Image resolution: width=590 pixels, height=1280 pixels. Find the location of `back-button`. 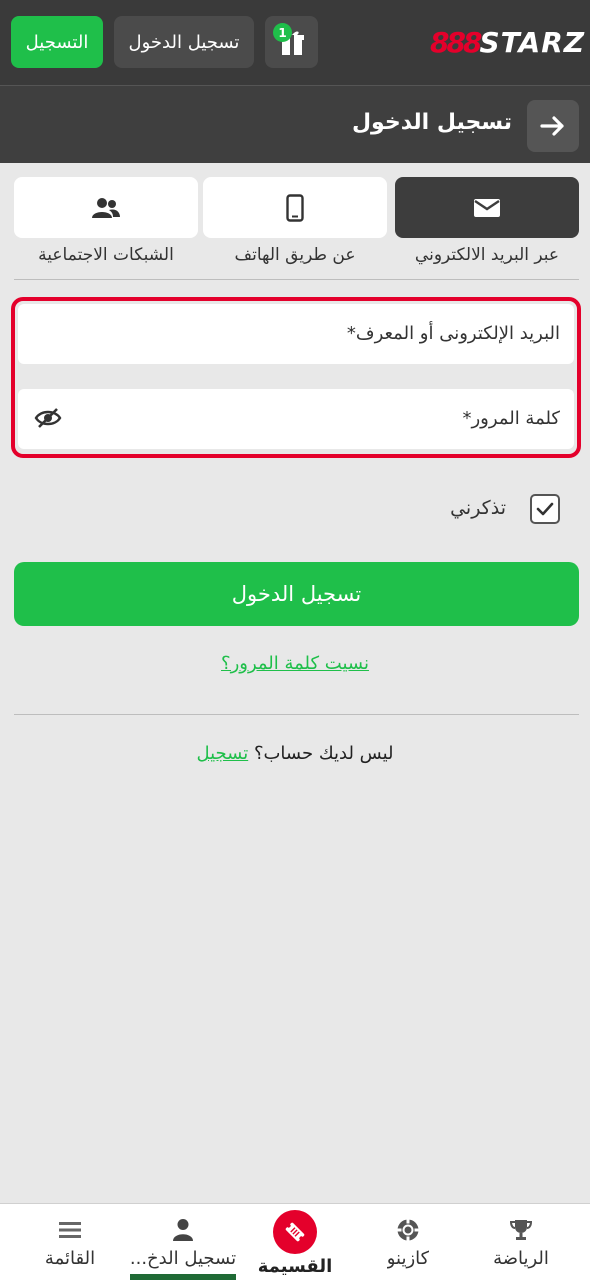

back-button is located at coordinates (553, 126).